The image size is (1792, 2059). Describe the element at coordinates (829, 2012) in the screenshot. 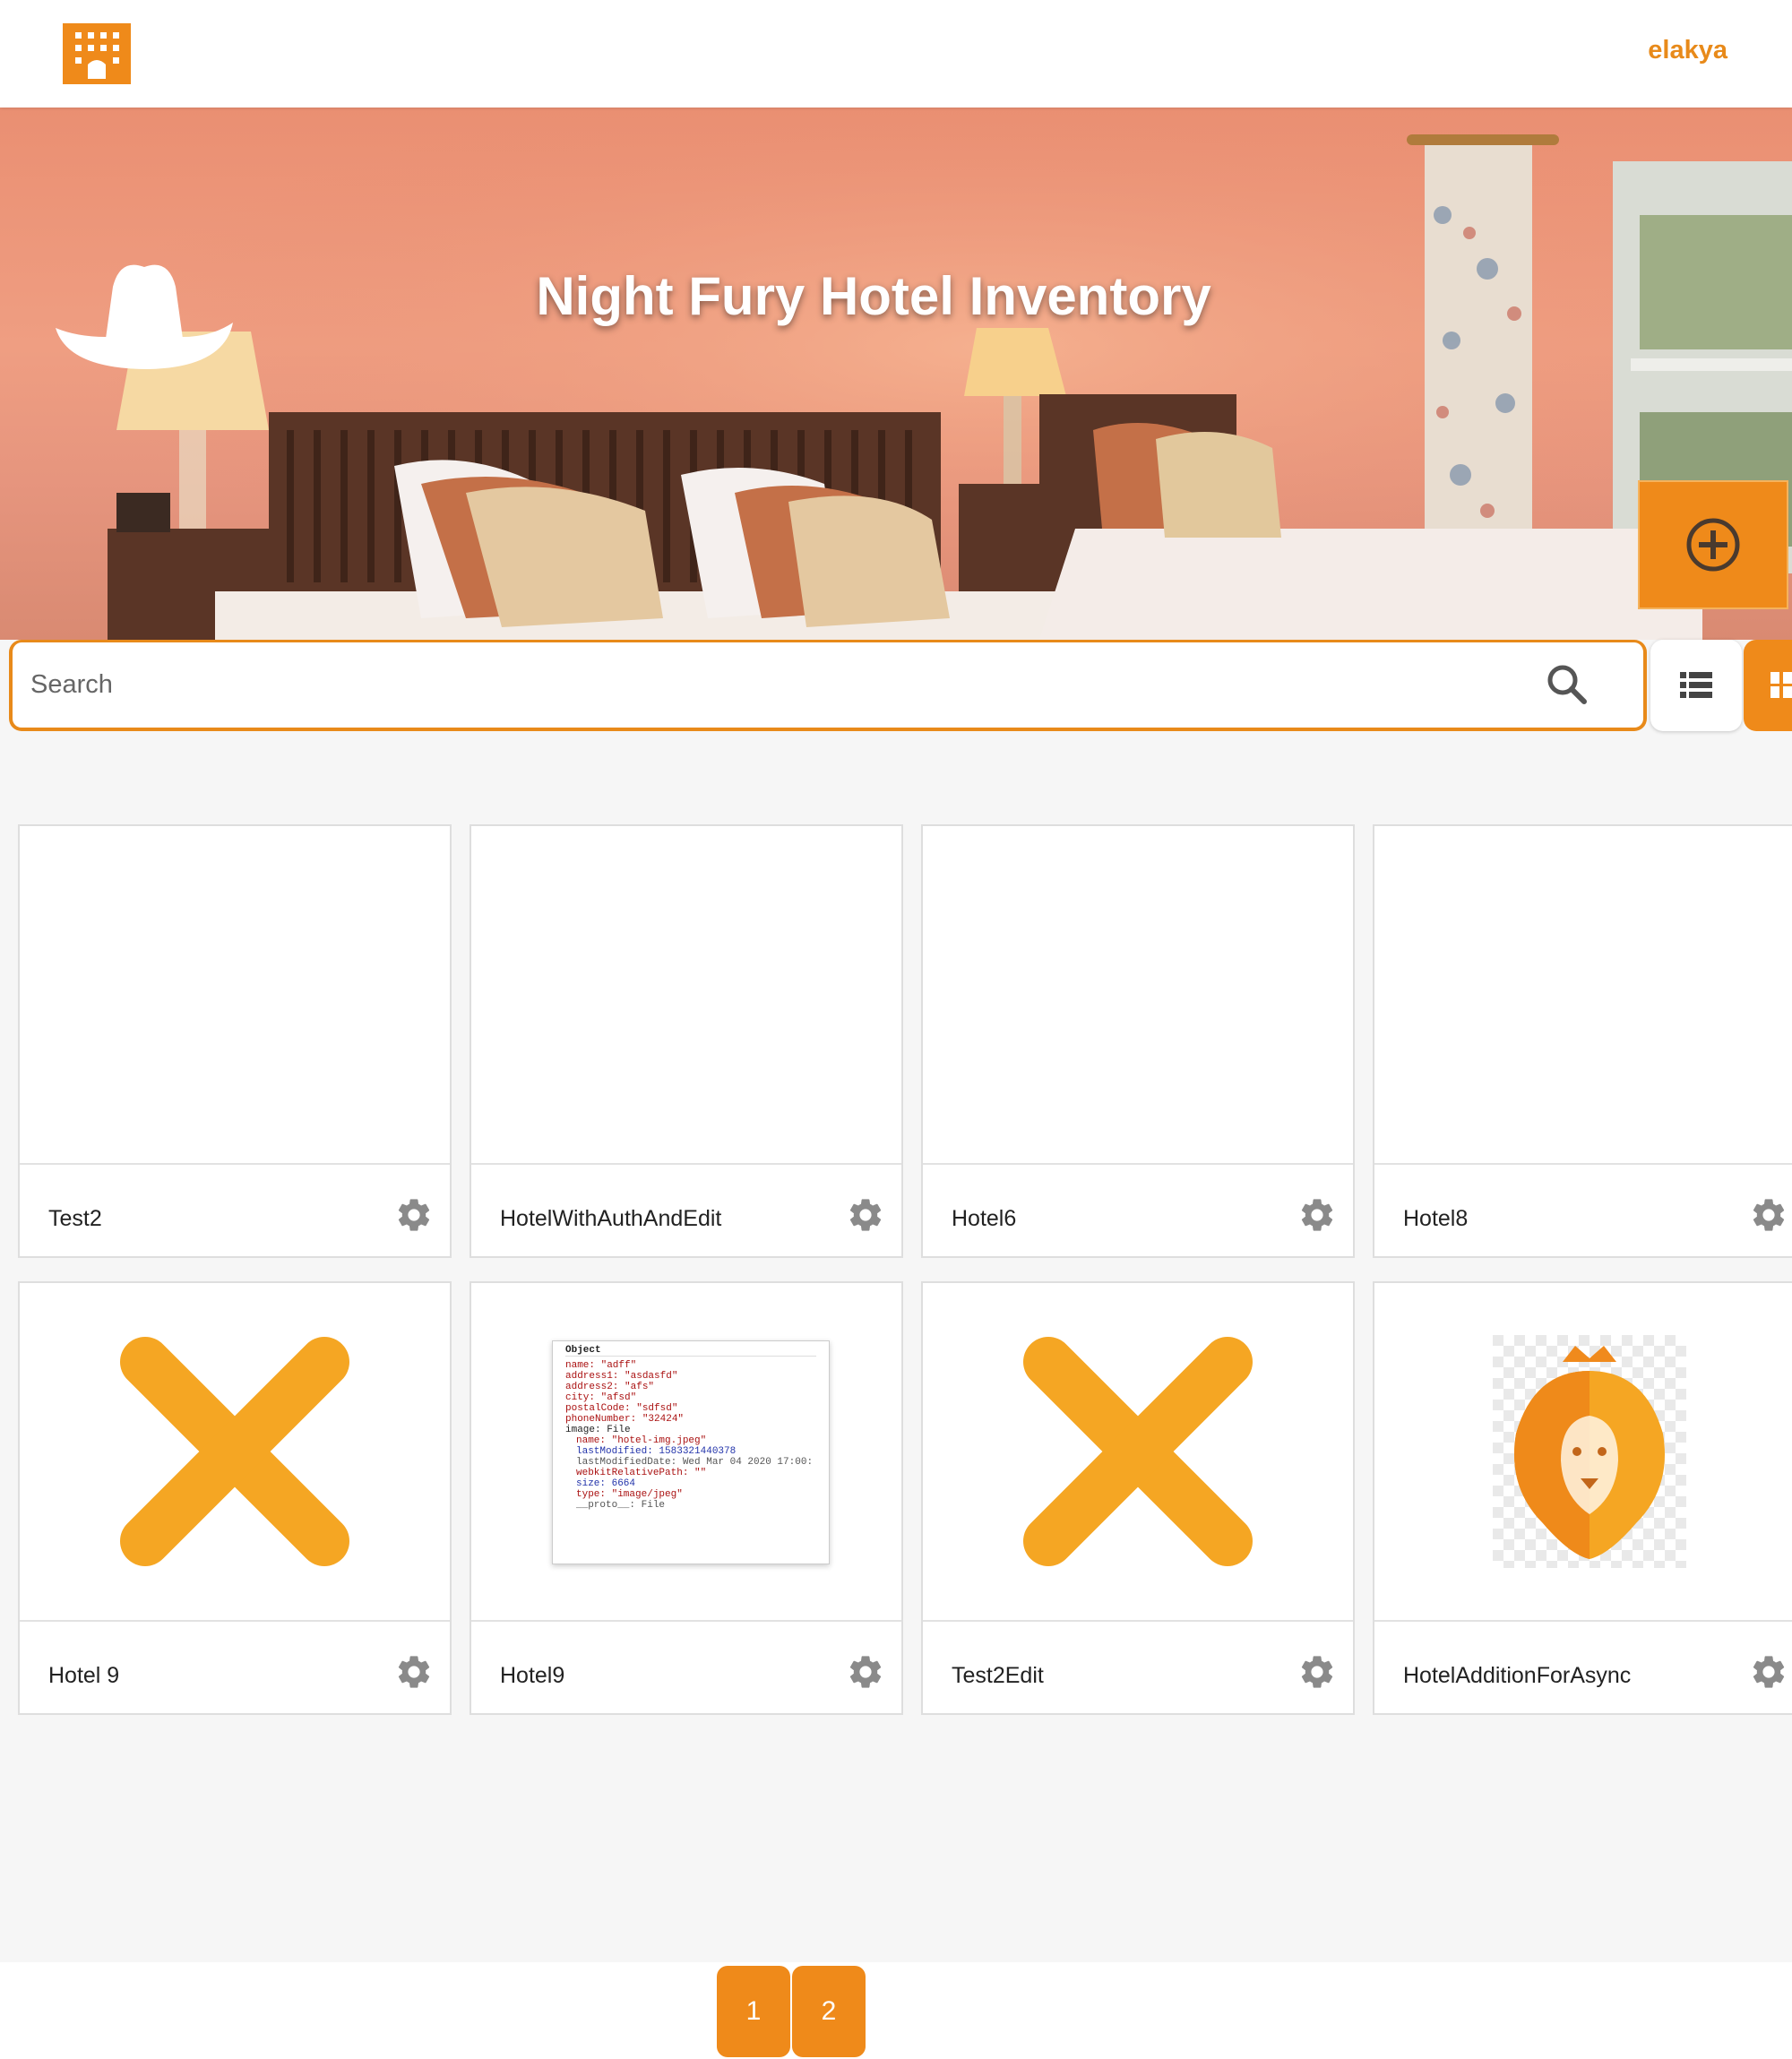

I see `page-button-2: 2` at that location.